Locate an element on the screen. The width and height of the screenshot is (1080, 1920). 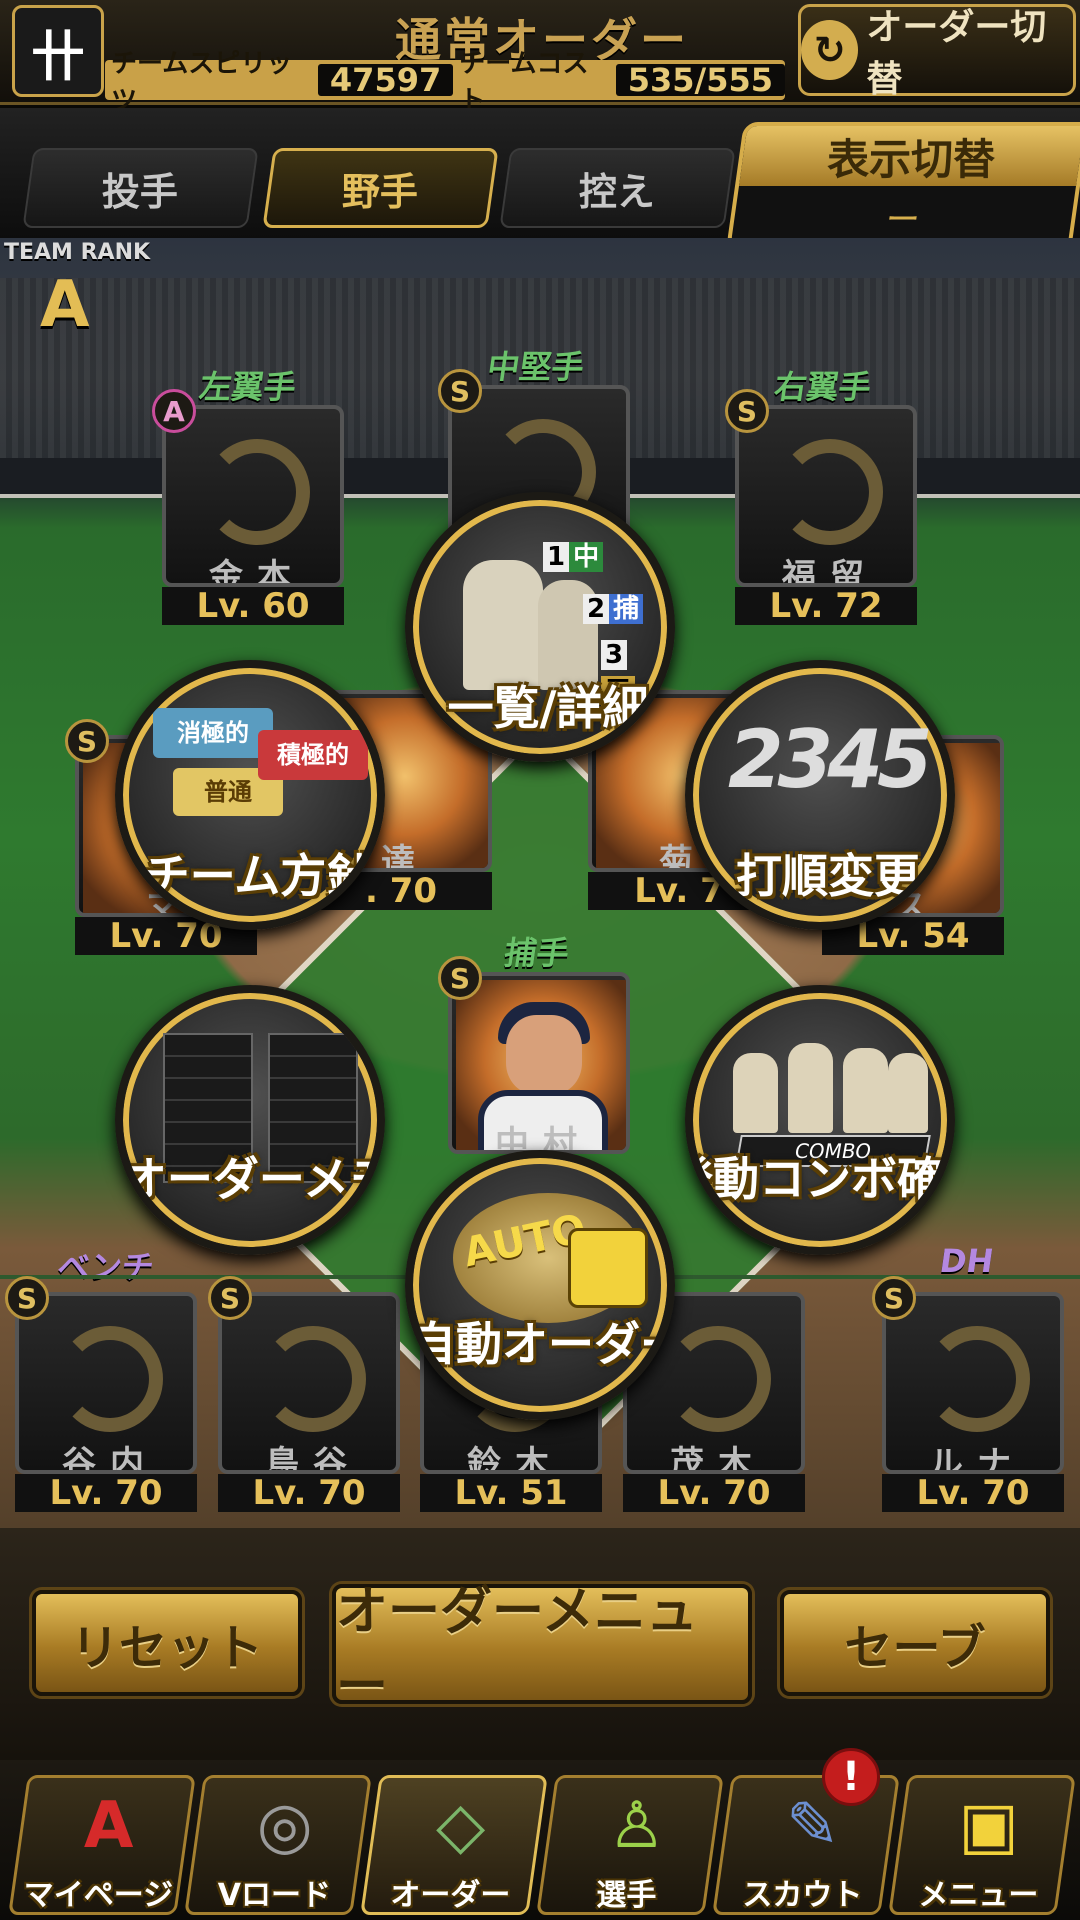
player-name: 茂木 is located at coordinates (718, 1459).